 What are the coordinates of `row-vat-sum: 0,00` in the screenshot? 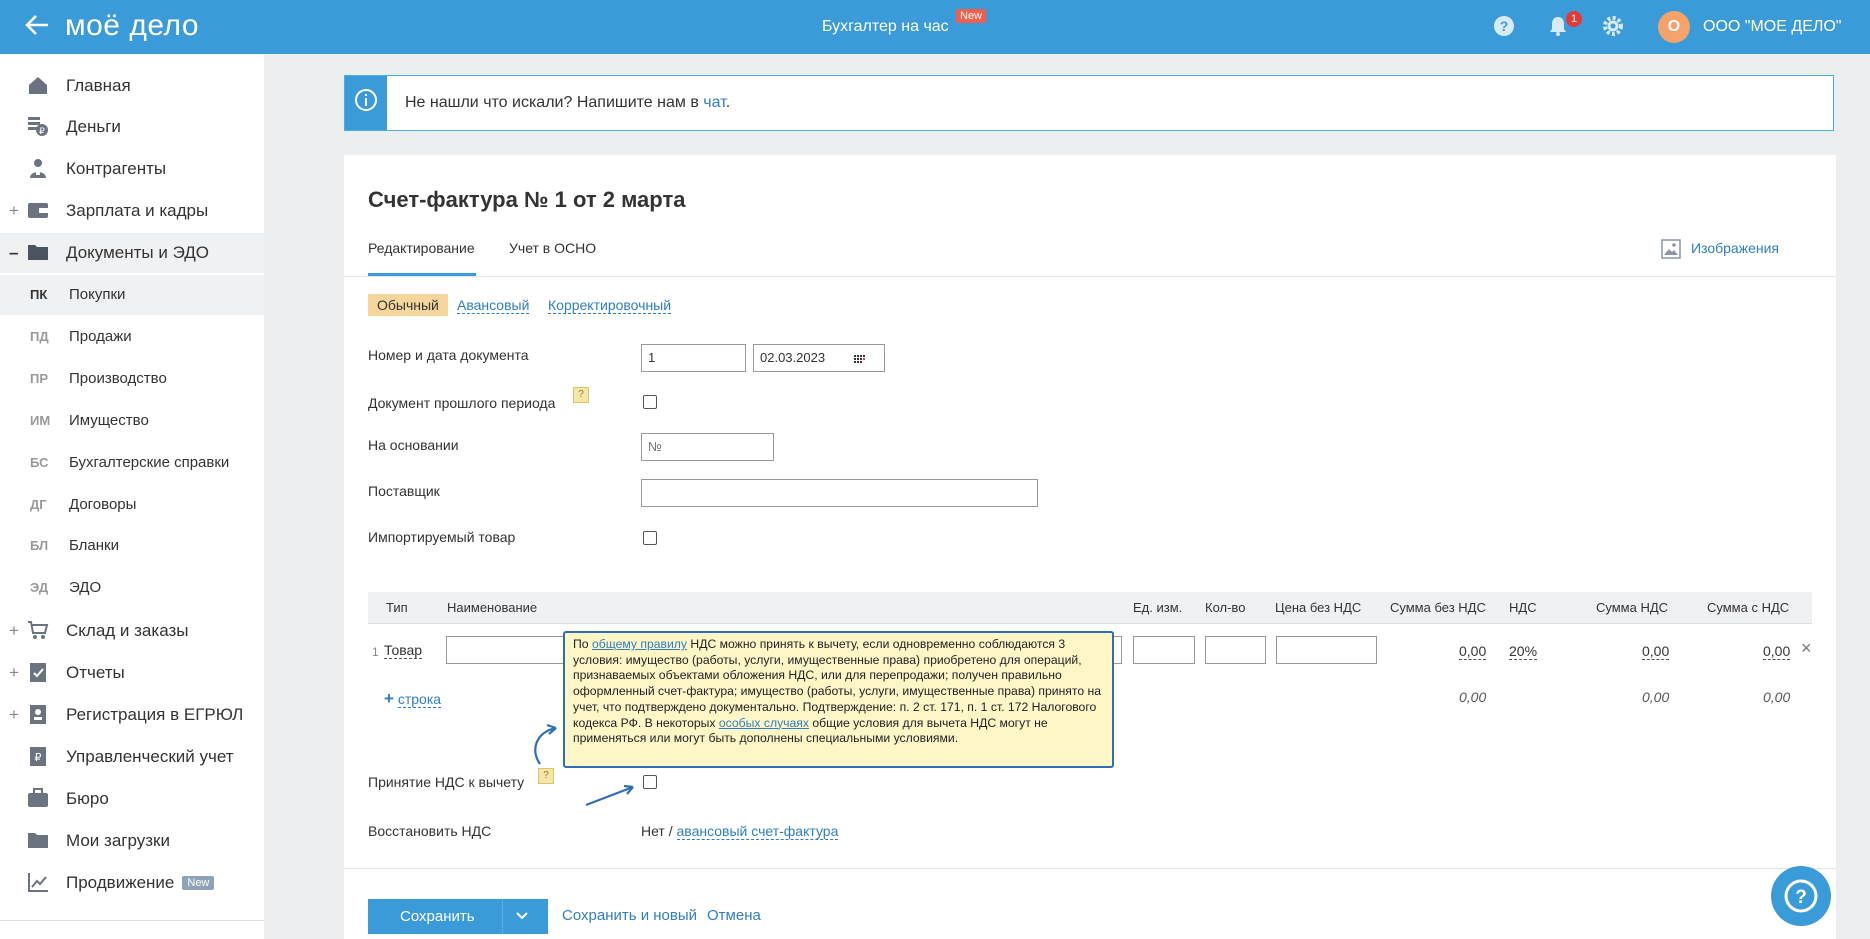 It's located at (1656, 651).